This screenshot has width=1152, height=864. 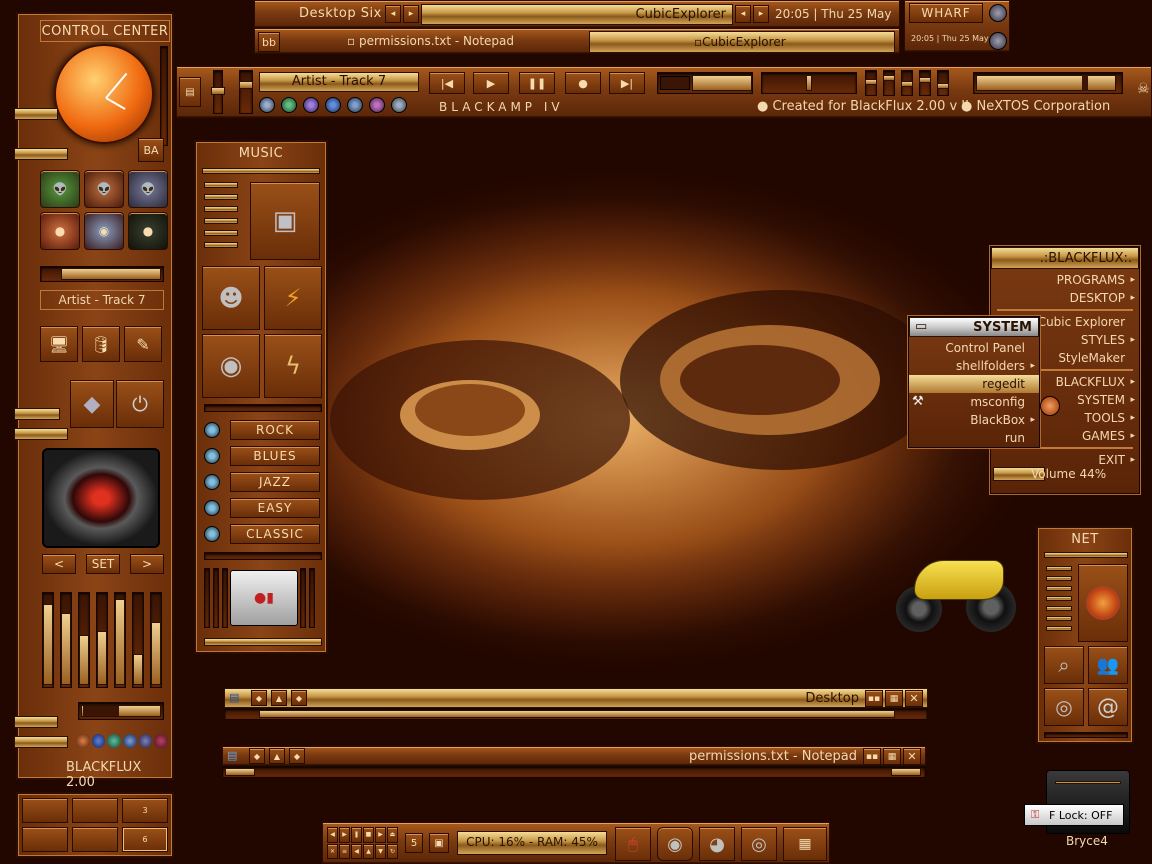 I want to click on alien-orange-icon: 👽, so click(x=104, y=189).